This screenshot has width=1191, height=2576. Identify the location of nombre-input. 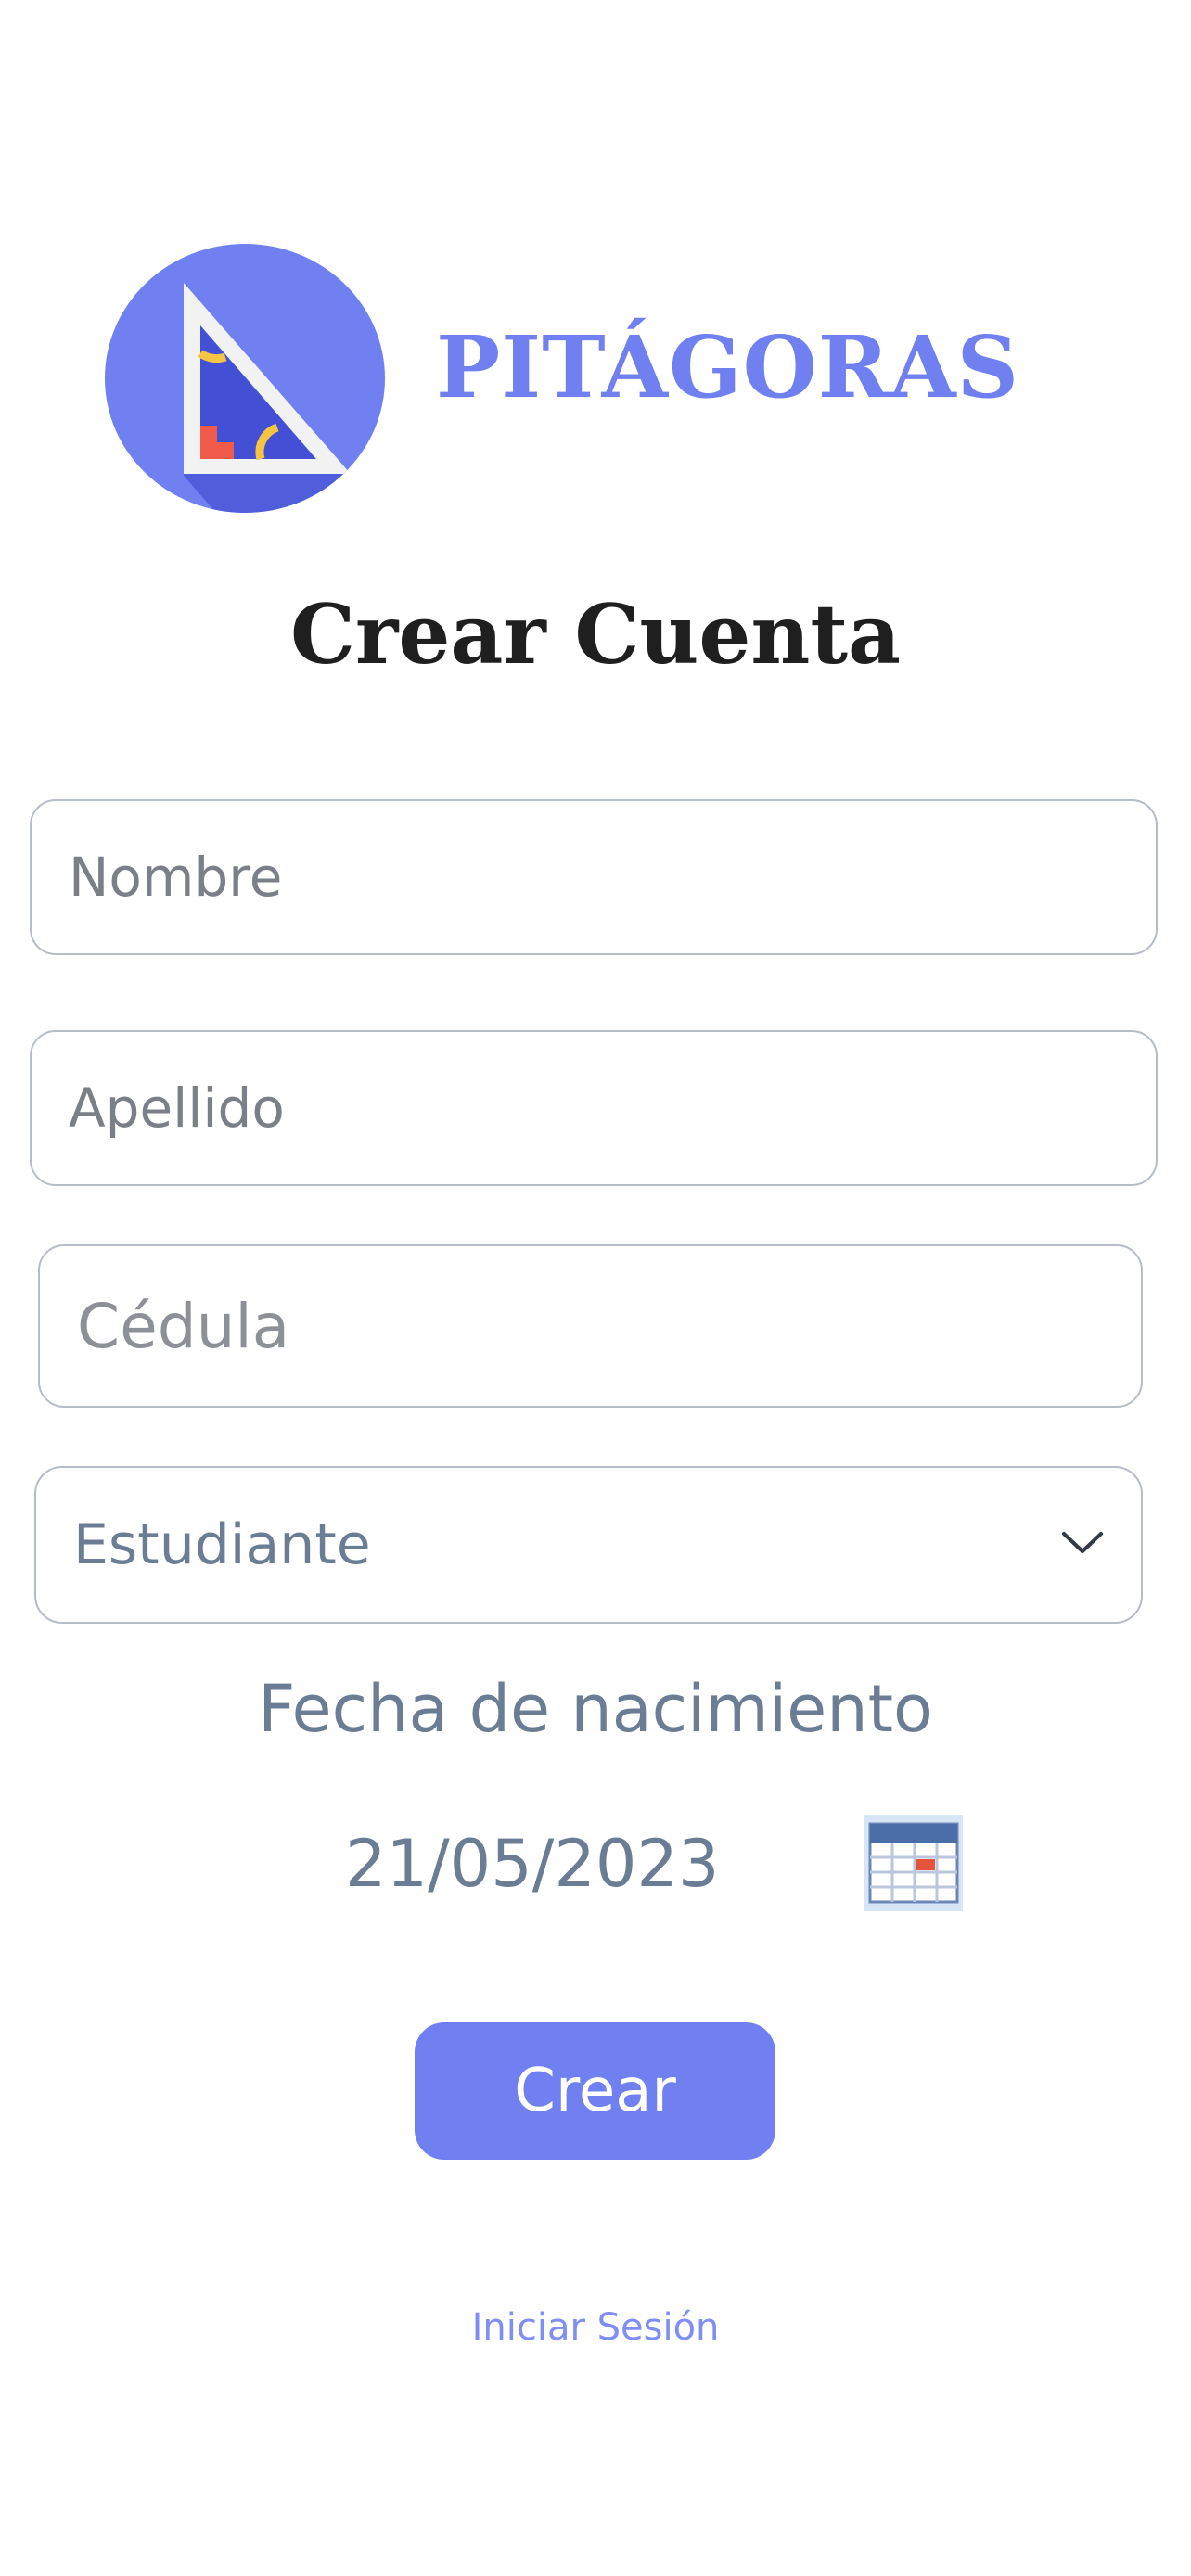
(594, 877).